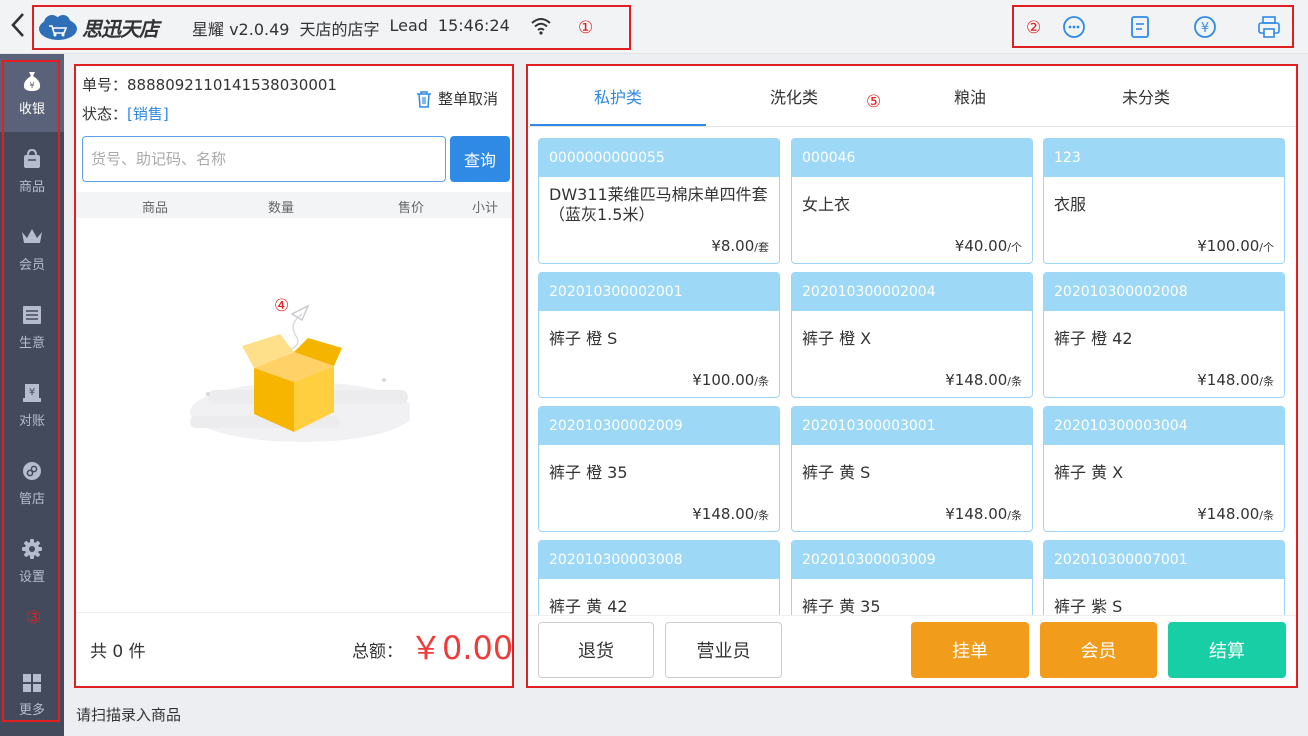  Describe the element at coordinates (970, 96) in the screenshot. I see `tab-grain-oil: 粮油` at that location.